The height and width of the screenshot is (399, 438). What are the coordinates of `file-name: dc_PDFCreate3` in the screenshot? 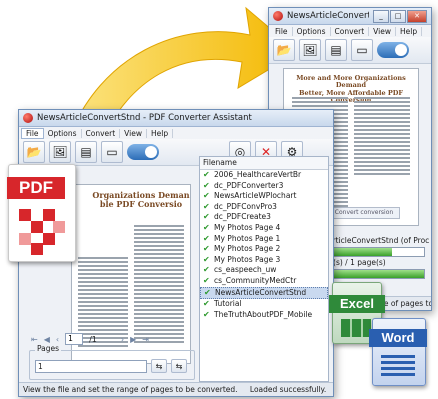 It's located at (242, 217).